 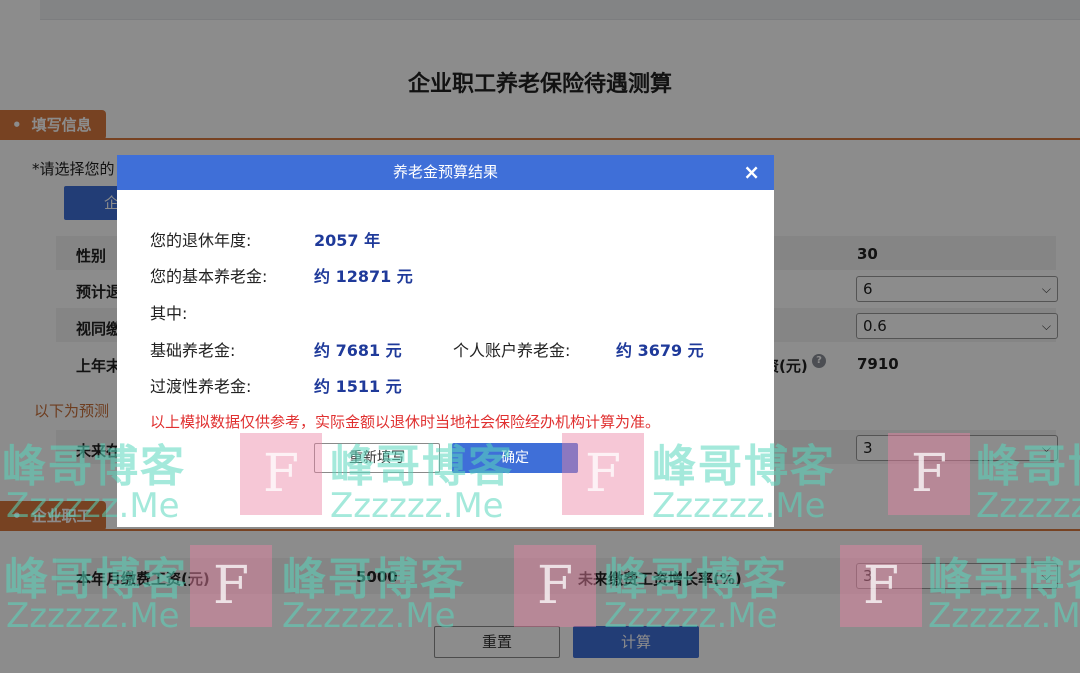 I want to click on personal-account-value: 约 3679 元, so click(x=660, y=350).